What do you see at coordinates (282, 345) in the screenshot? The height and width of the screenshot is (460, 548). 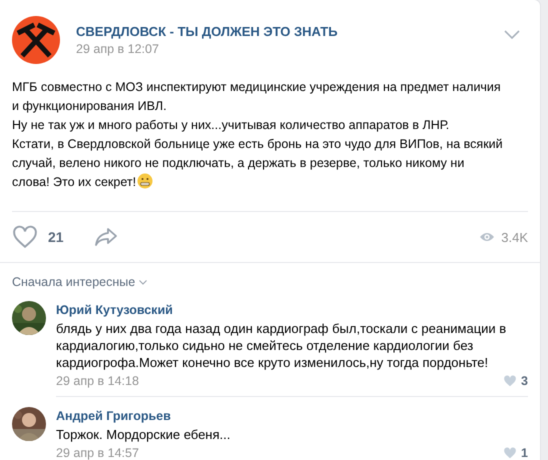 I see `comment-text: блядь у них два года назад один кардиограф был,тоскали с реанимации в кардиалогию,только сидьно не смейтесь отделение кардиологии без кардиогрофа.Может конечно все круто изменилось,ну тогда пордоньте!` at bounding box center [282, 345].